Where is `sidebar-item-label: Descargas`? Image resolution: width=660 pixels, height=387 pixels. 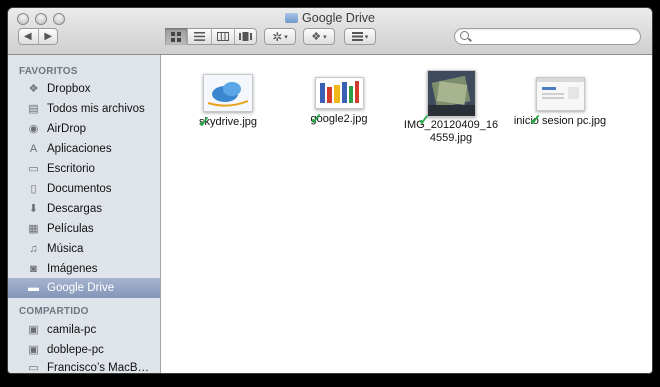
sidebar-item-label: Descargas is located at coordinates (74, 208).